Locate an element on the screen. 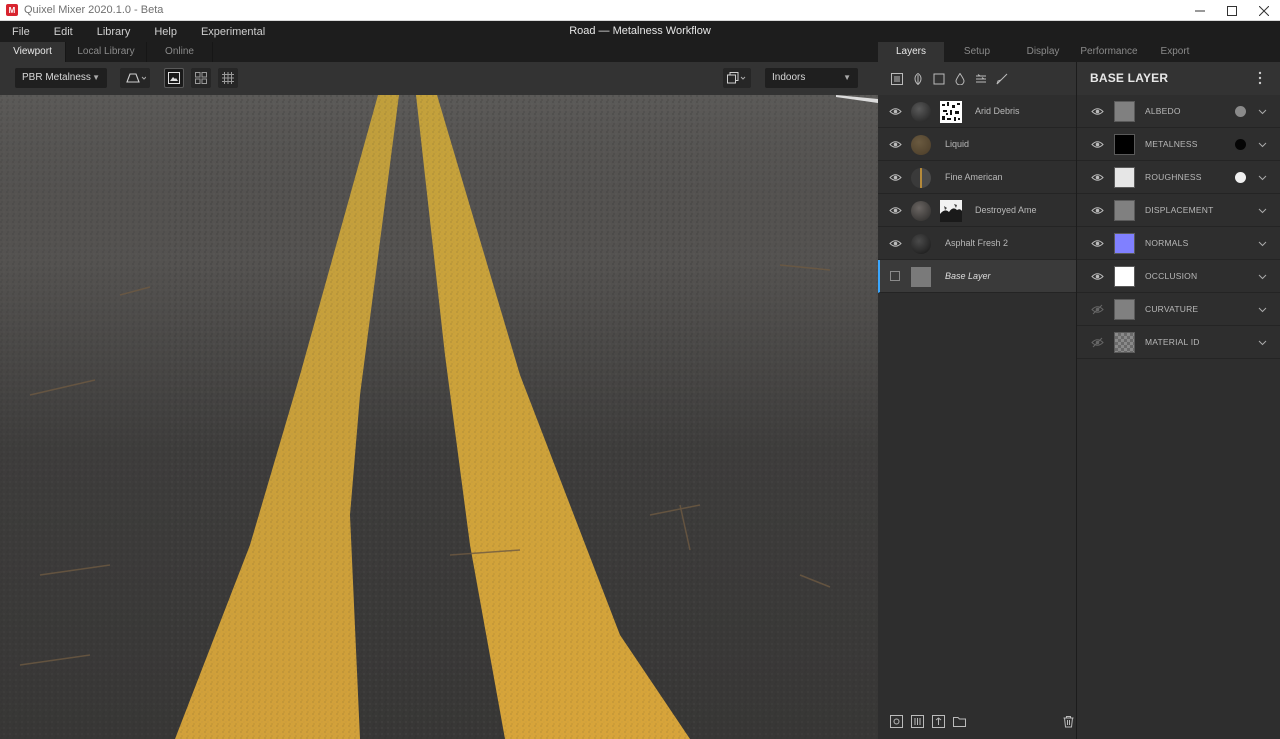 The height and width of the screenshot is (739, 1280). channel-row-albedo: ALBEDO is located at coordinates (1178, 111).